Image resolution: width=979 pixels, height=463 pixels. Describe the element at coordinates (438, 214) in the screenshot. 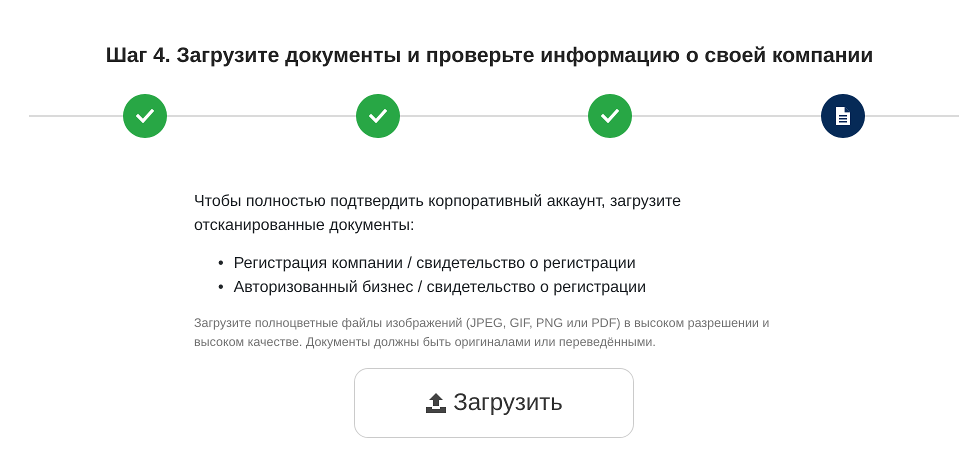

I see `intro-text: Чтобы полностью подтвердить корпоративный аккаунт, загрузите отсканированные документы:` at that location.